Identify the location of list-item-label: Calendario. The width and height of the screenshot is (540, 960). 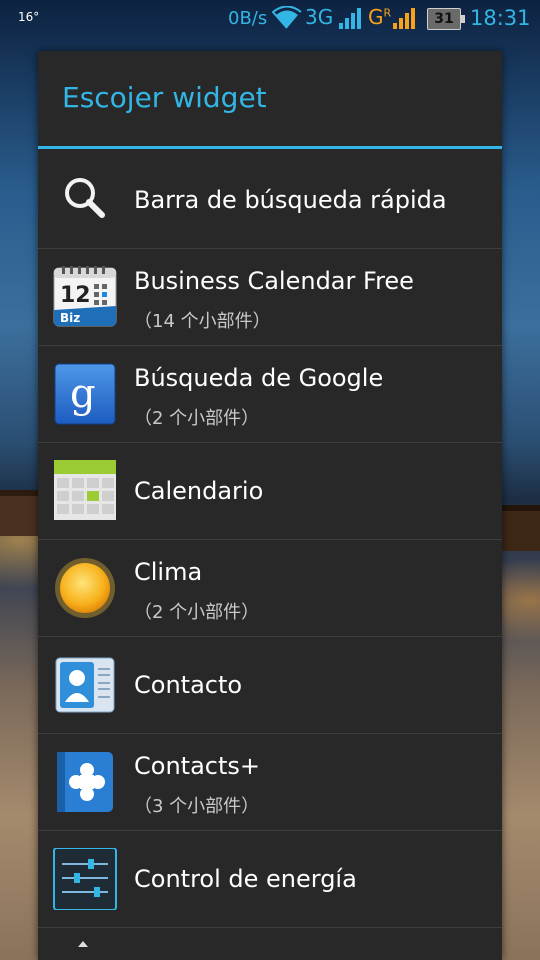
(199, 491).